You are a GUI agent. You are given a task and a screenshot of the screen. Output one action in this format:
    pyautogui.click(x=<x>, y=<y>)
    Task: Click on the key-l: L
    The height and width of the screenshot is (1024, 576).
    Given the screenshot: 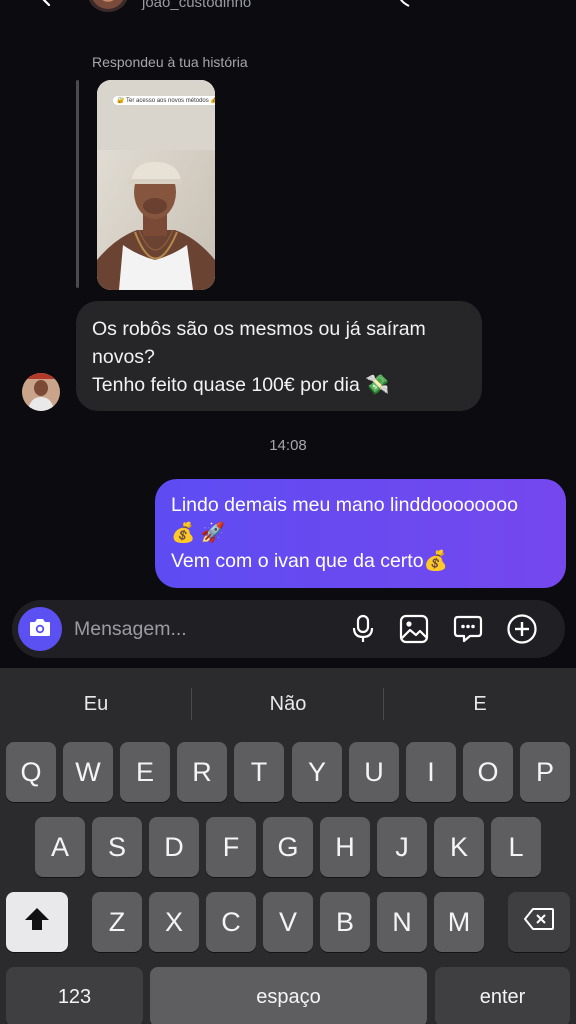 What is the action you would take?
    pyautogui.click(x=516, y=847)
    